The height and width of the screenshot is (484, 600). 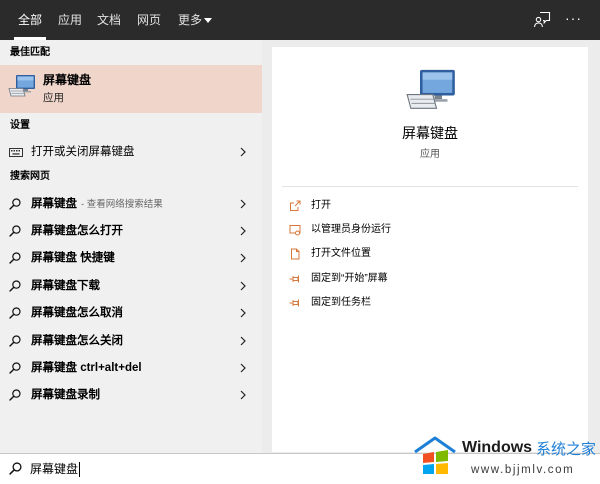 What do you see at coordinates (349, 278) in the screenshot?
I see `action-label: 固定到“开始”屏幕` at bounding box center [349, 278].